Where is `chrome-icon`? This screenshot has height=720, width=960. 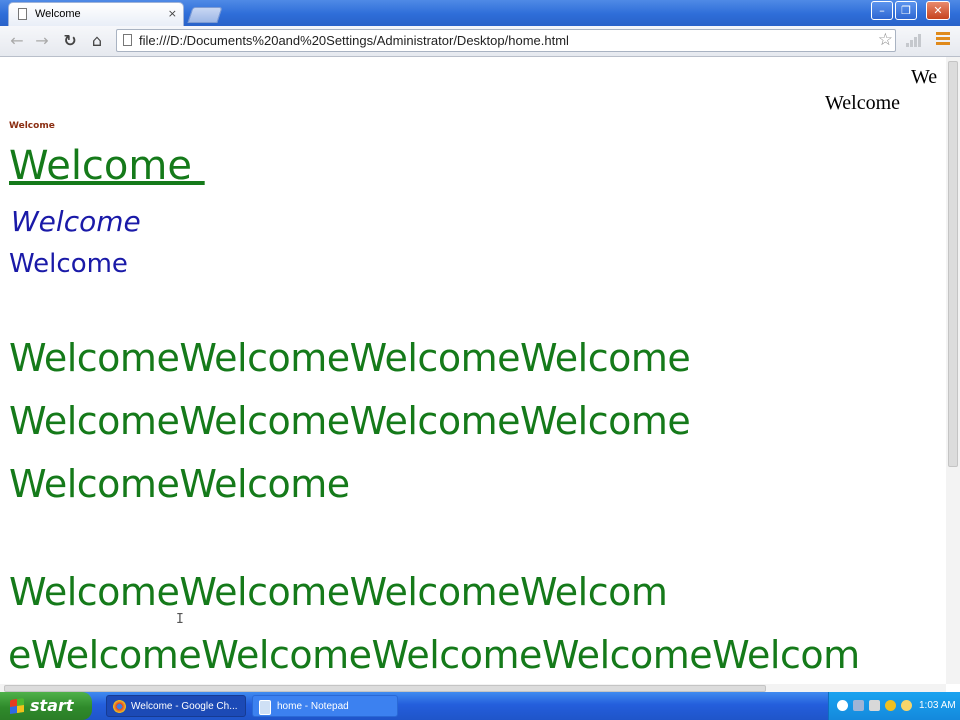 chrome-icon is located at coordinates (119, 706).